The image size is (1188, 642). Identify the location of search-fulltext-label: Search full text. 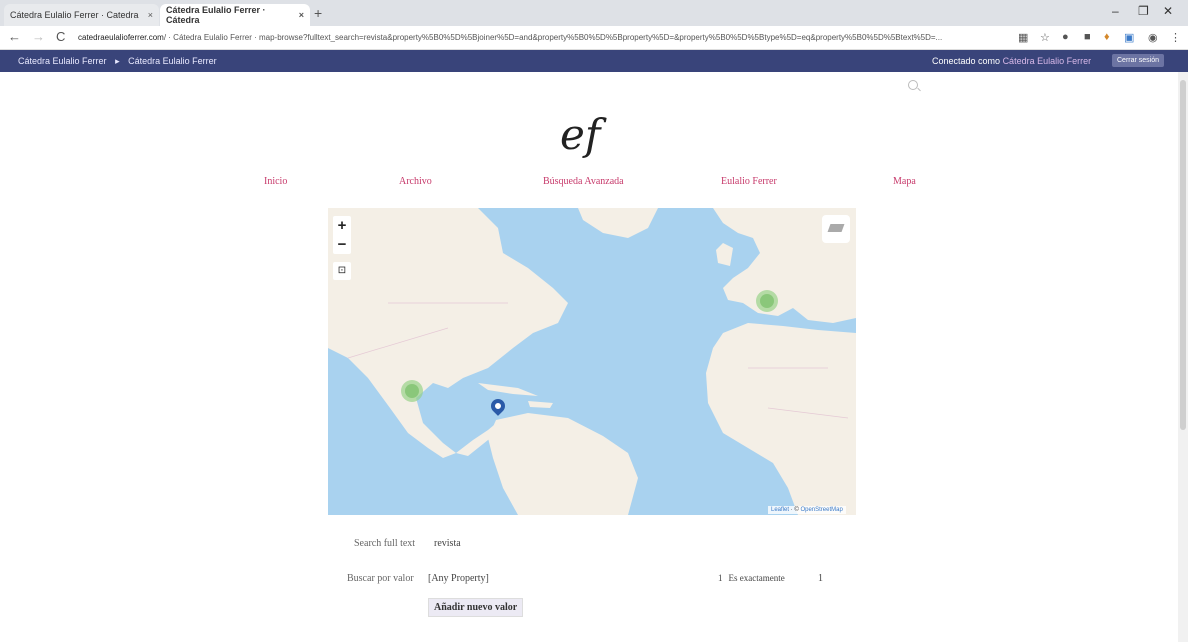
(385, 543).